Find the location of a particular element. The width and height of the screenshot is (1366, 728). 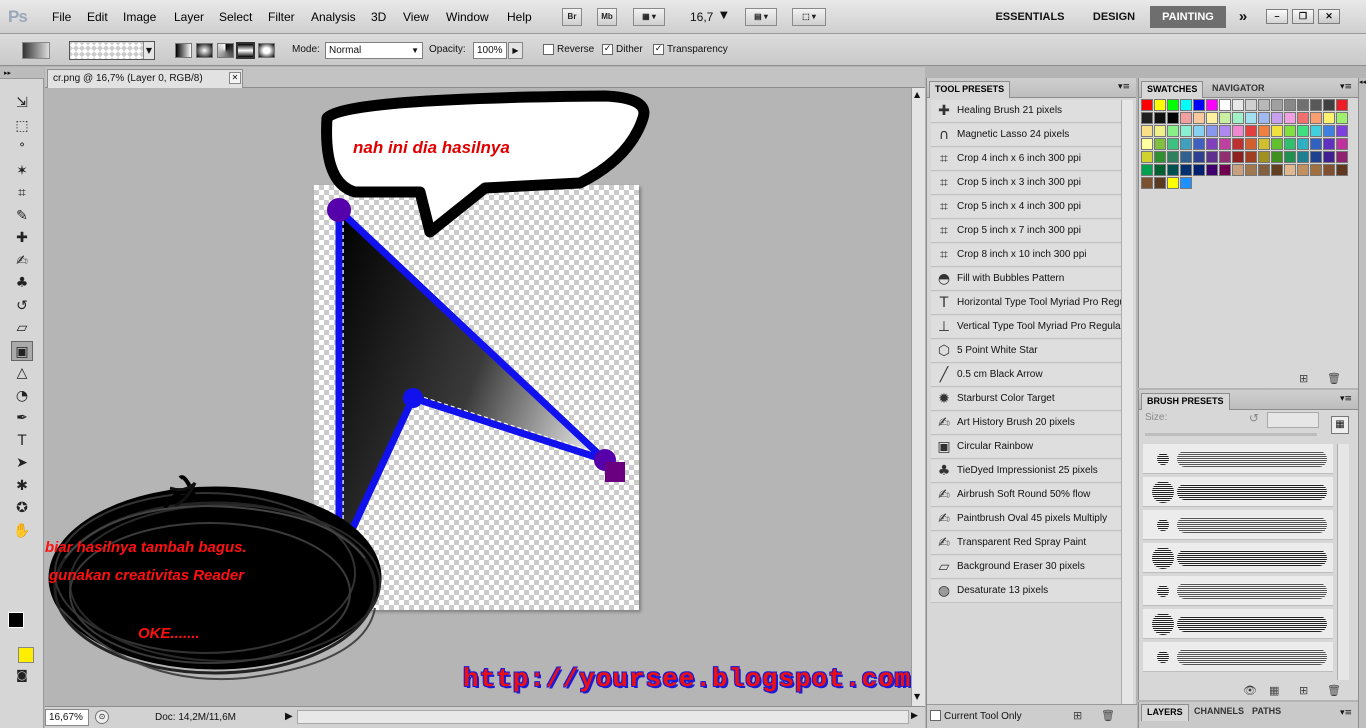

tool-preset-item: ✚ Healing Brush 21 pixels is located at coordinates (1026, 111).